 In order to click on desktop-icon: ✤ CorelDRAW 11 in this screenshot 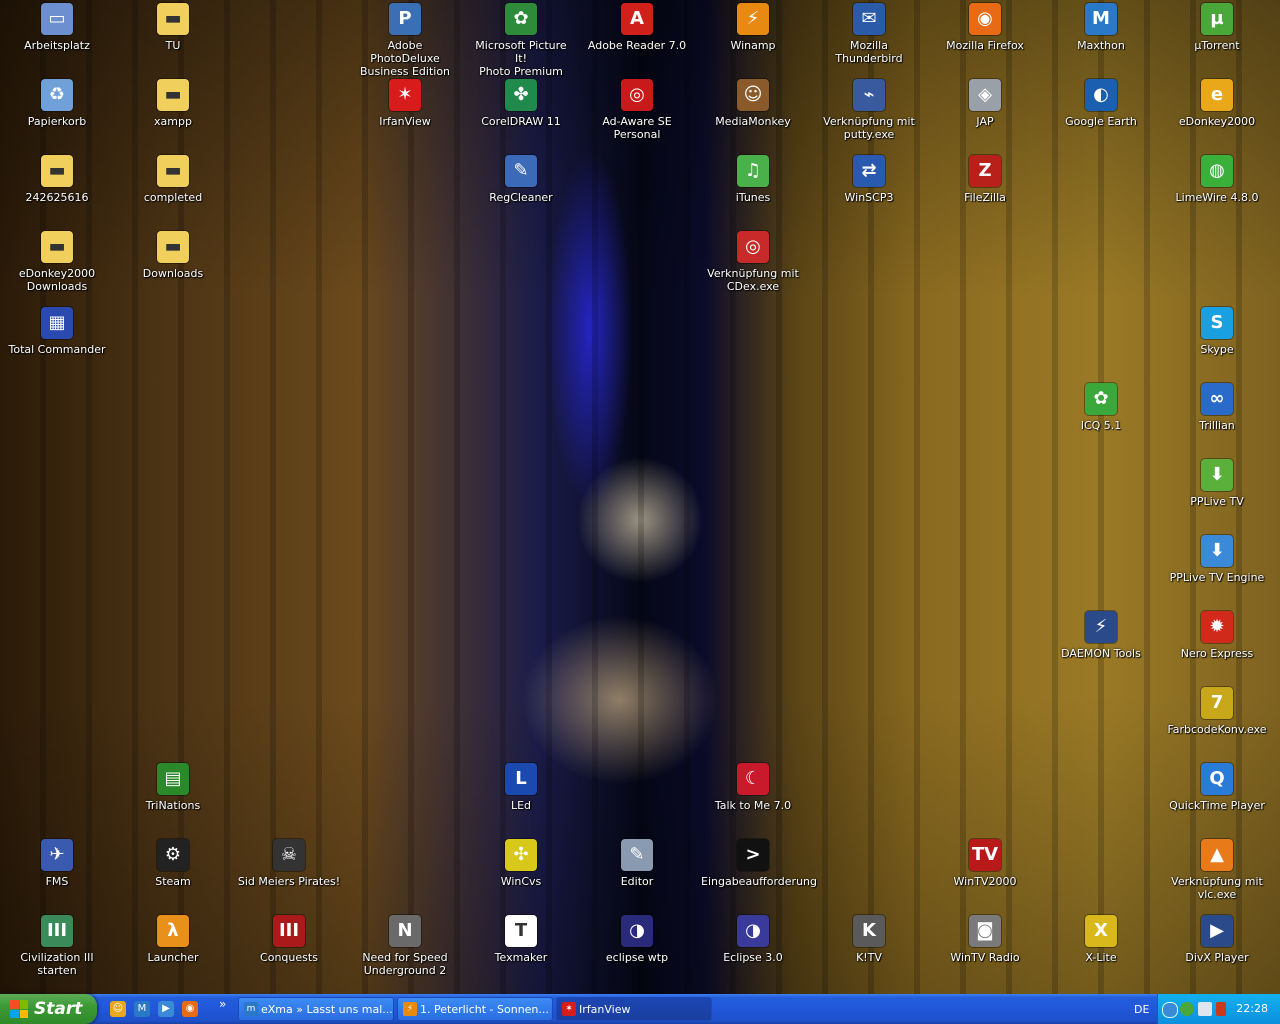, I will do `click(521, 103)`.